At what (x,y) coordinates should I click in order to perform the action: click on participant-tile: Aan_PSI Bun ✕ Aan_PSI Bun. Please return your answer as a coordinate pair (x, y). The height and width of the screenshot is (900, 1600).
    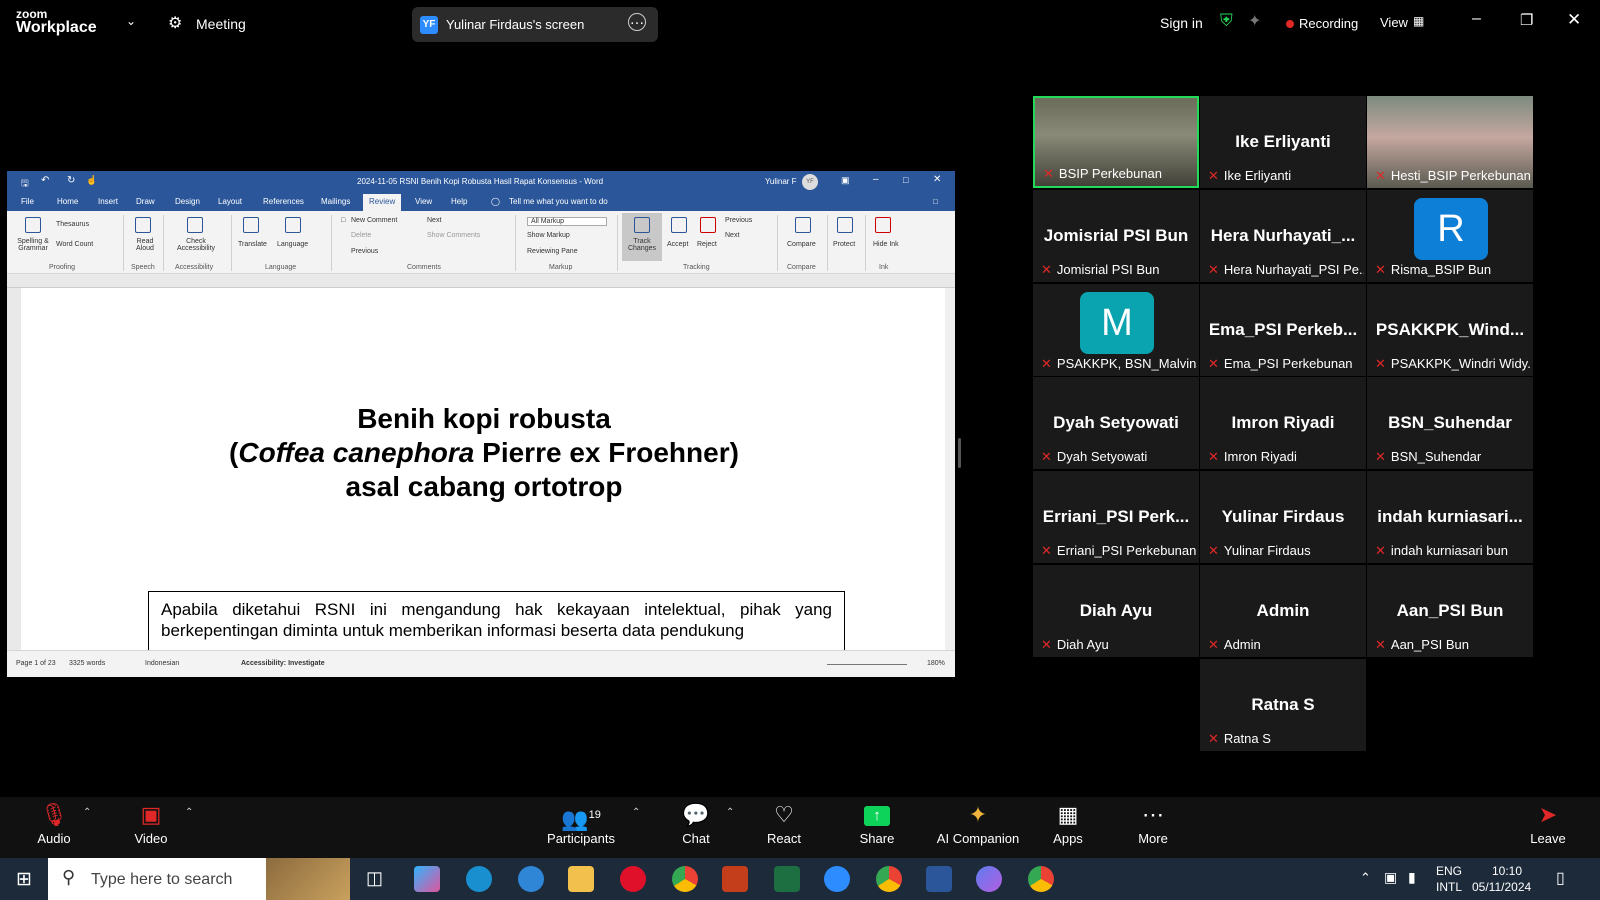
    Looking at the image, I should click on (1450, 611).